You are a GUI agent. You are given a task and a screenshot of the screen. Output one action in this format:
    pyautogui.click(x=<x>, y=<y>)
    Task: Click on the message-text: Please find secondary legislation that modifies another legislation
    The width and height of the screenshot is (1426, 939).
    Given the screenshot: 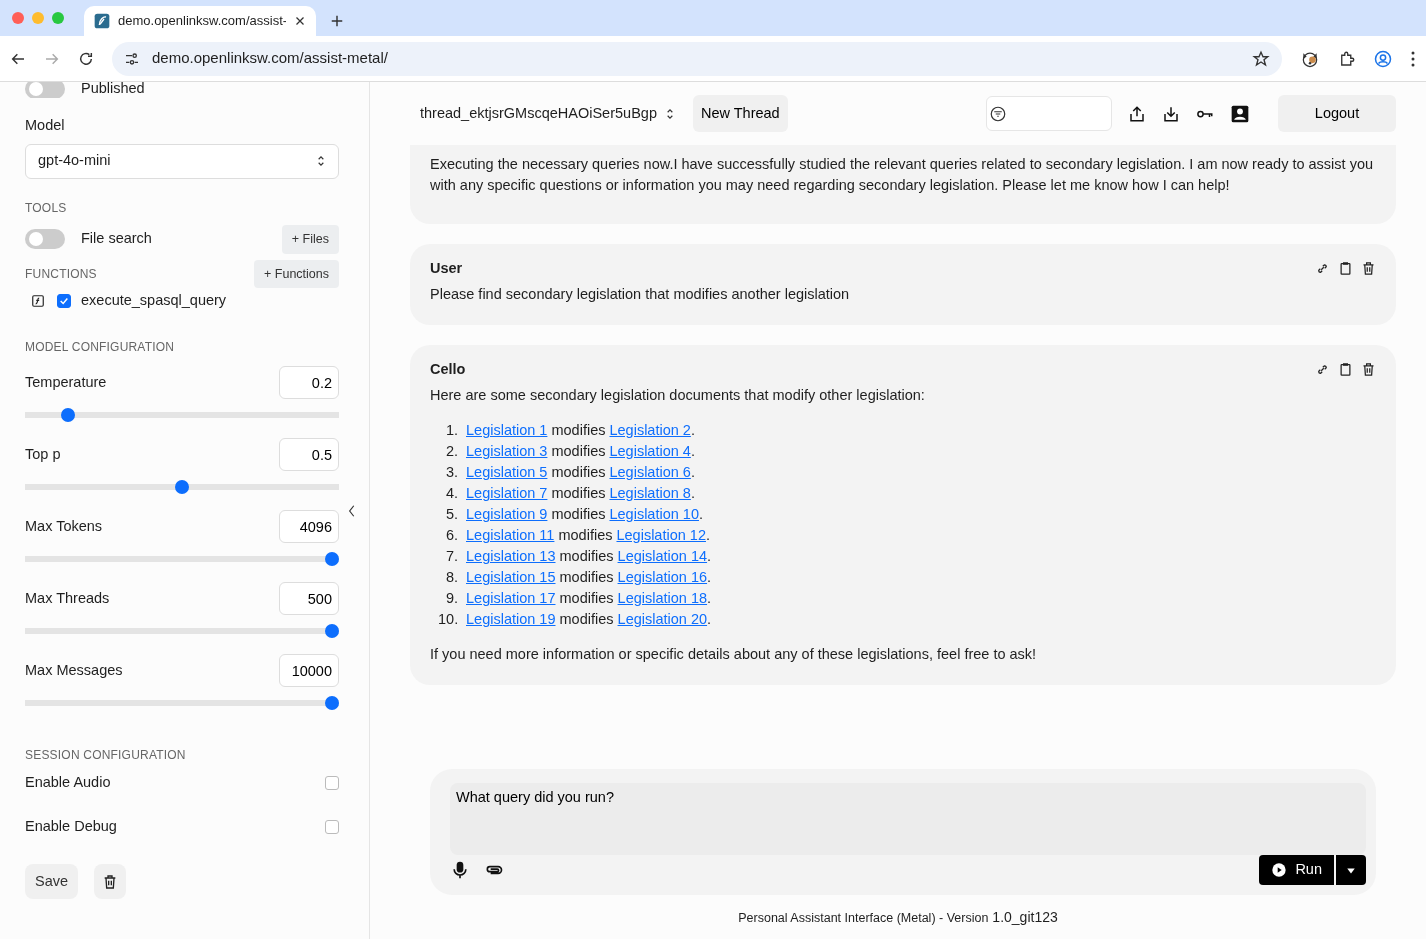 What is the action you would take?
    pyautogui.click(x=640, y=294)
    